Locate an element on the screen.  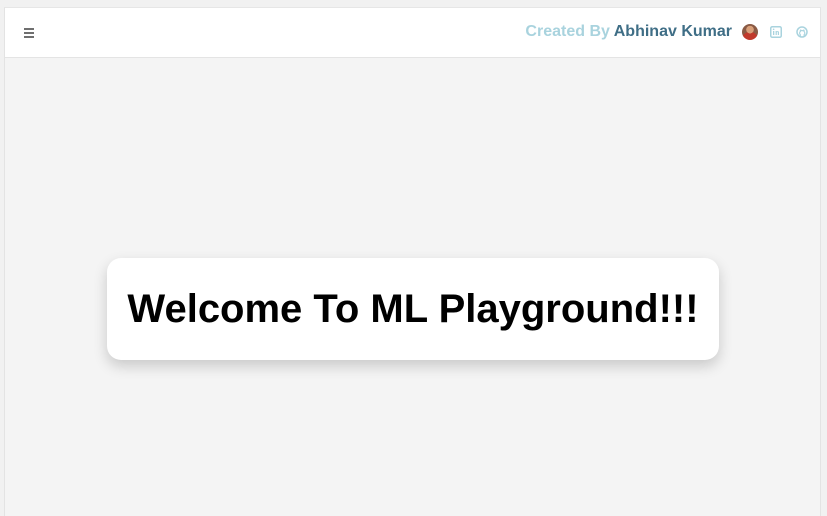
header-right: Created By Abhinav Kumar is located at coordinates (667, 32).